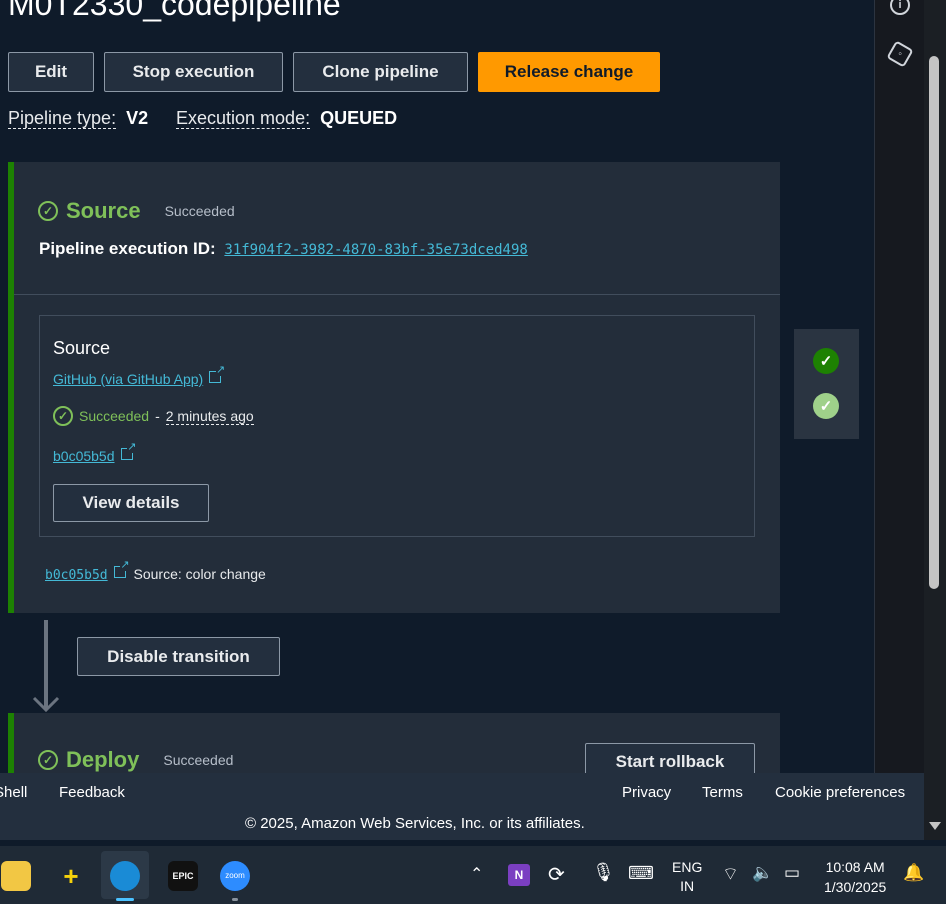 Image resolution: width=946 pixels, height=904 pixels. I want to click on scrollbar-thumb, so click(934, 322).